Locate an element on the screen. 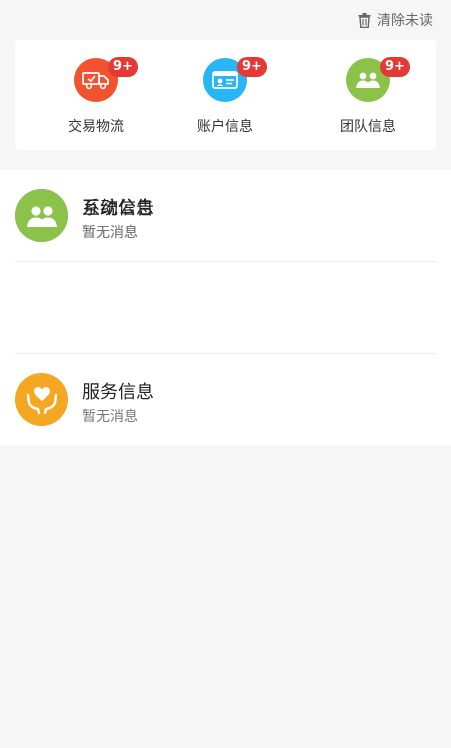  category-label: 交易物流 is located at coordinates (96, 127).